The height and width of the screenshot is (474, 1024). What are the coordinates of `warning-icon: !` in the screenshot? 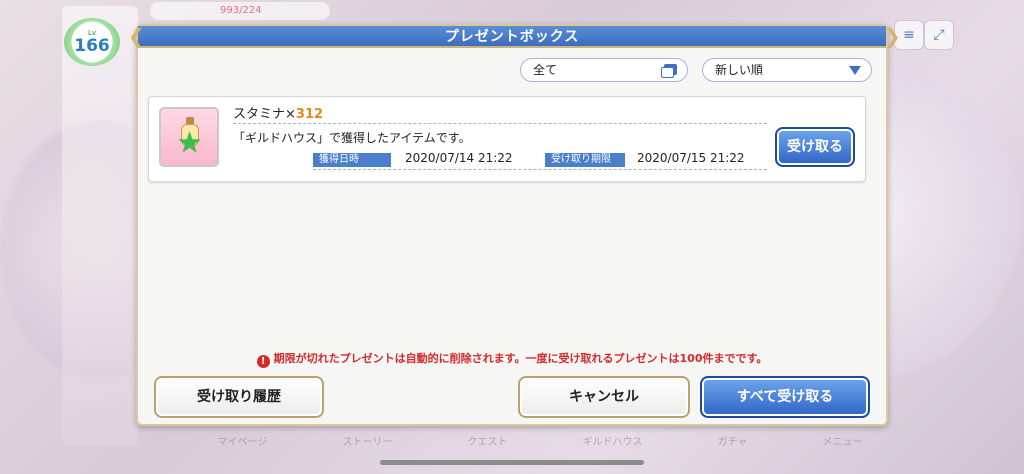 It's located at (263, 361).